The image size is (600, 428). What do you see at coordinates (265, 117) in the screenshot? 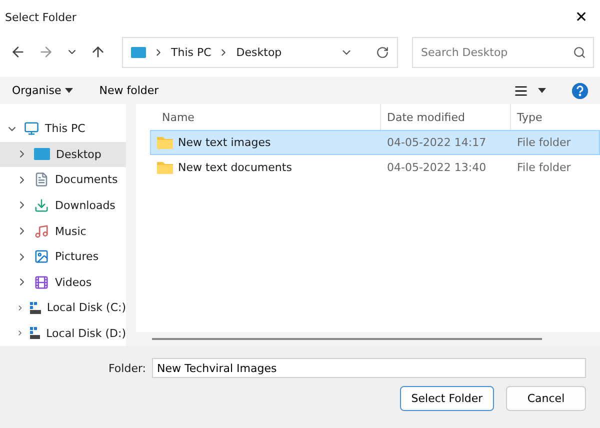
I see `column-header: Name` at bounding box center [265, 117].